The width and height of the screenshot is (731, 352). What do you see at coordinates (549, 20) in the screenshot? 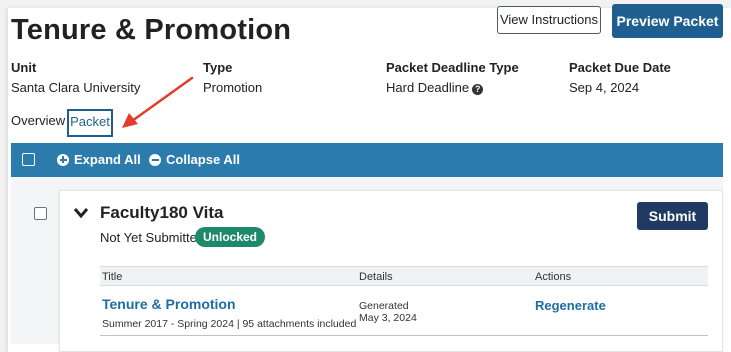
I see `view-instructions-button: View Instructions` at bounding box center [549, 20].